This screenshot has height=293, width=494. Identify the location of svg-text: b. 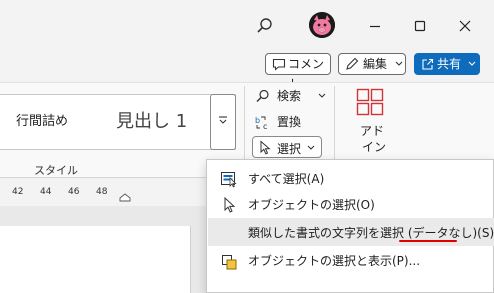
(257, 120).